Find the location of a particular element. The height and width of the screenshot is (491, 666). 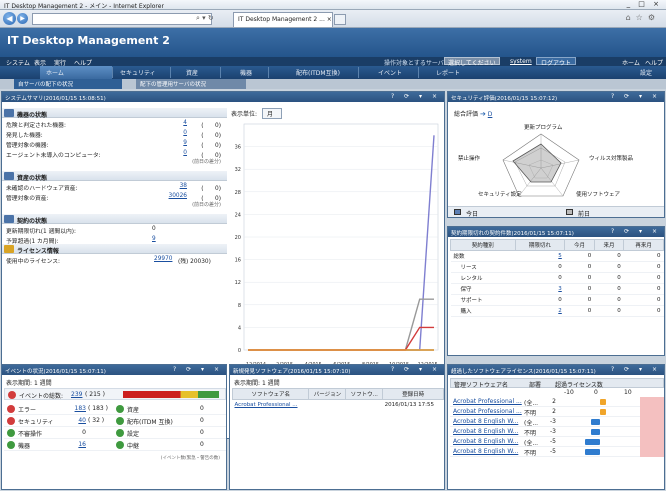

toolbar-settings: 設定 is located at coordinates (646, 72).